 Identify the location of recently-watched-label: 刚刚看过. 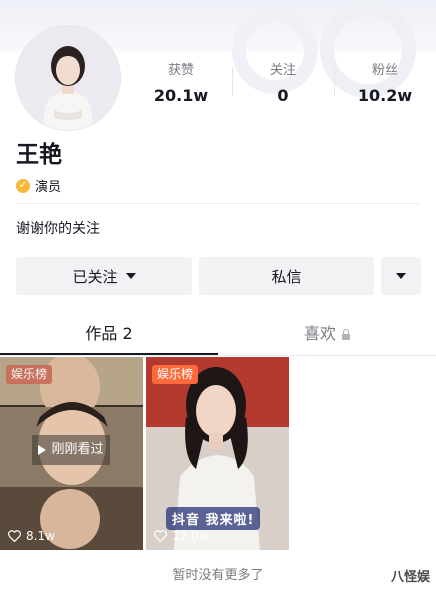
(77, 449).